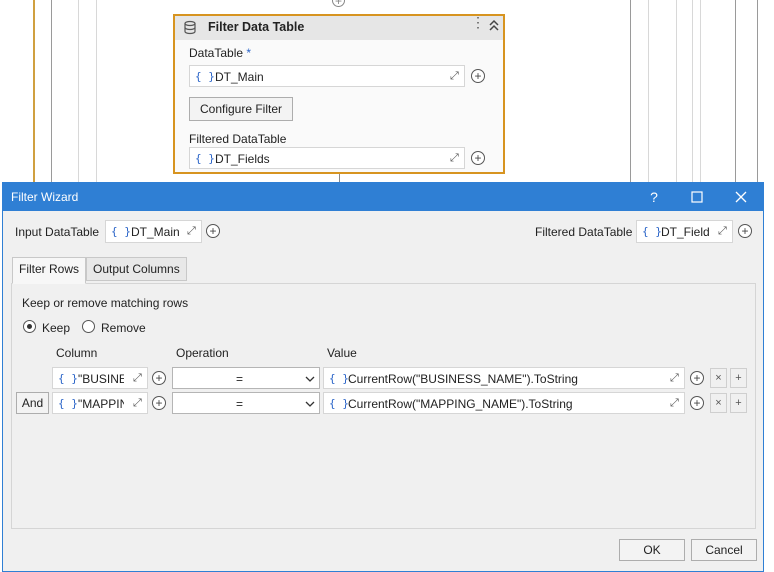  Describe the element at coordinates (383, 197) in the screenshot. I see `dialog-titlebar: Filter Wizard ?` at that location.